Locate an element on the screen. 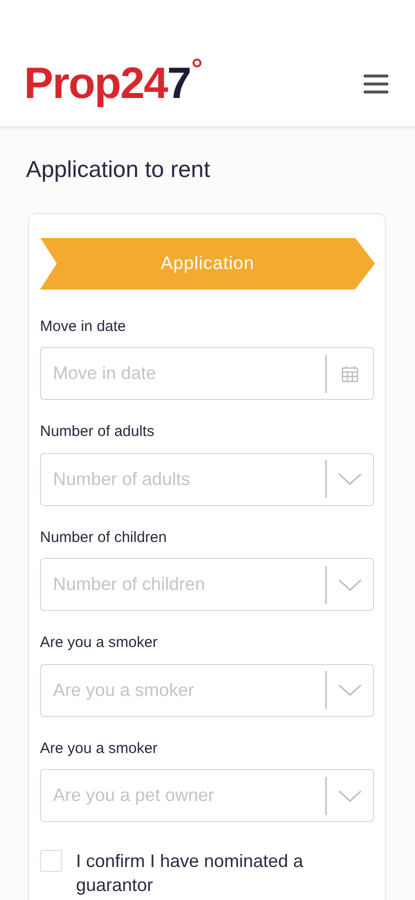 The width and height of the screenshot is (415, 900). field-label: Number of children is located at coordinates (104, 538).